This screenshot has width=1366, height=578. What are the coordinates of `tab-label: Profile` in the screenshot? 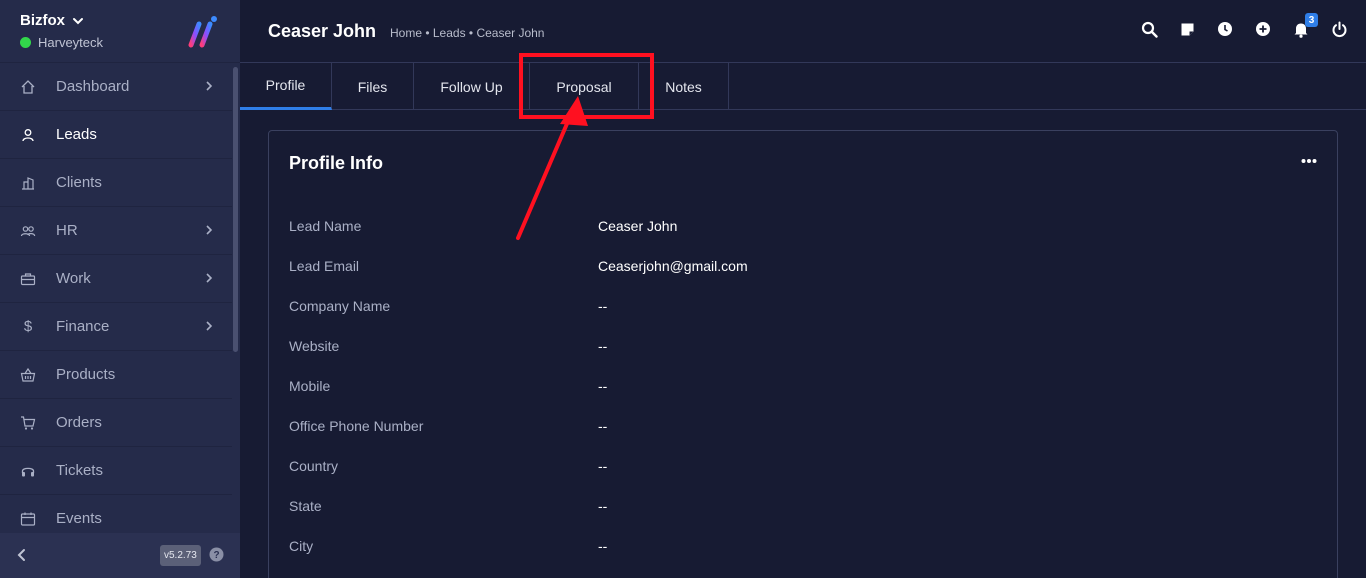 It's located at (285, 85).